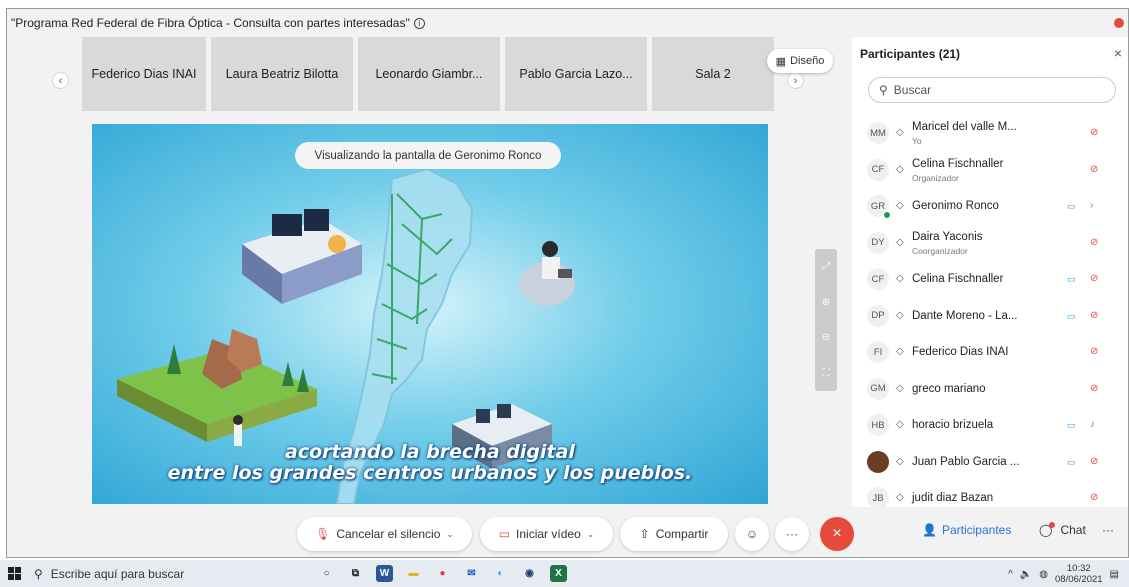  I want to click on fit-screen-icon: ⤢, so click(826, 266).